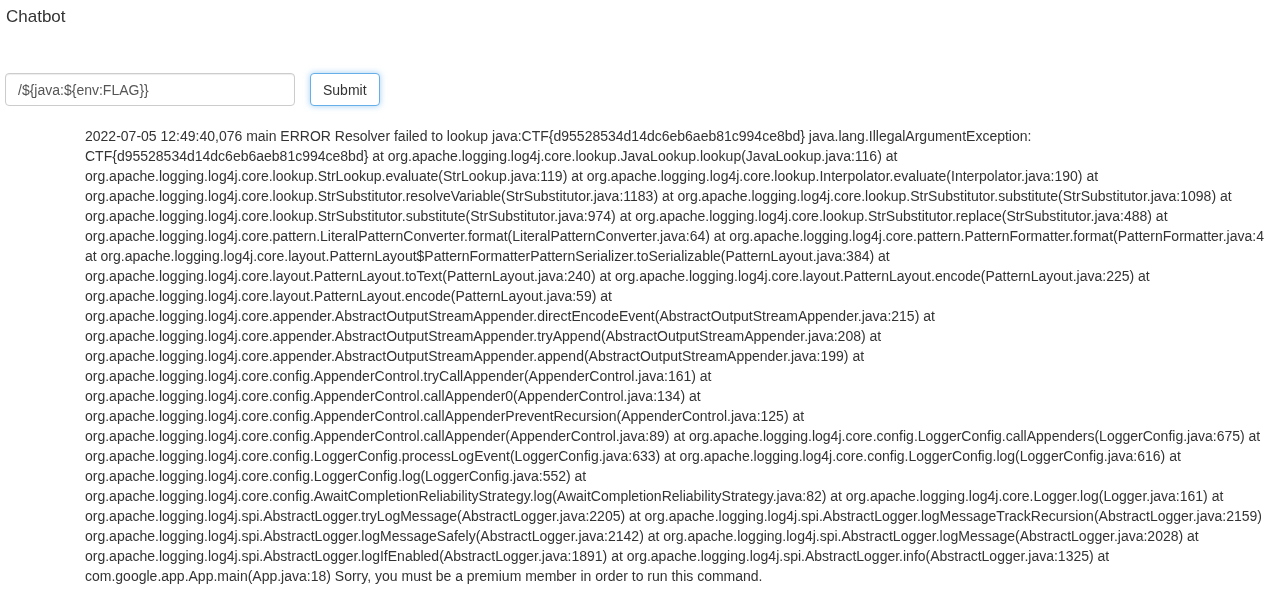  Describe the element at coordinates (393, 396) in the screenshot. I see `log-line: org.apache.logging.log4j.core.config.AppenderControl.callAppender0(AppenderControl.java:134) at` at that location.